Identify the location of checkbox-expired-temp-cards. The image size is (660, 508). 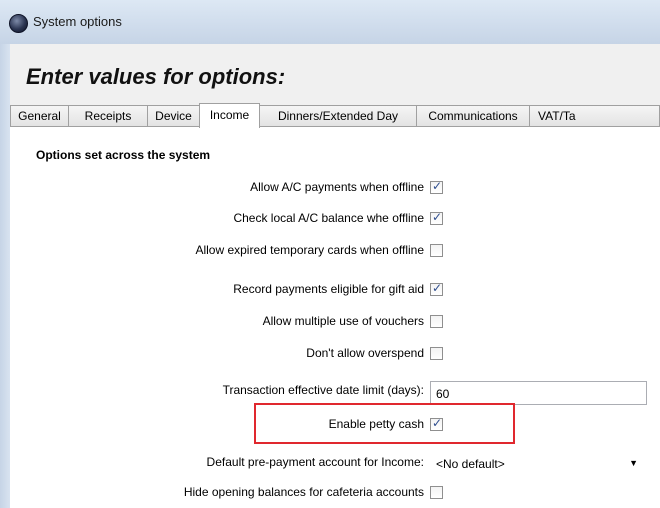
(436, 250).